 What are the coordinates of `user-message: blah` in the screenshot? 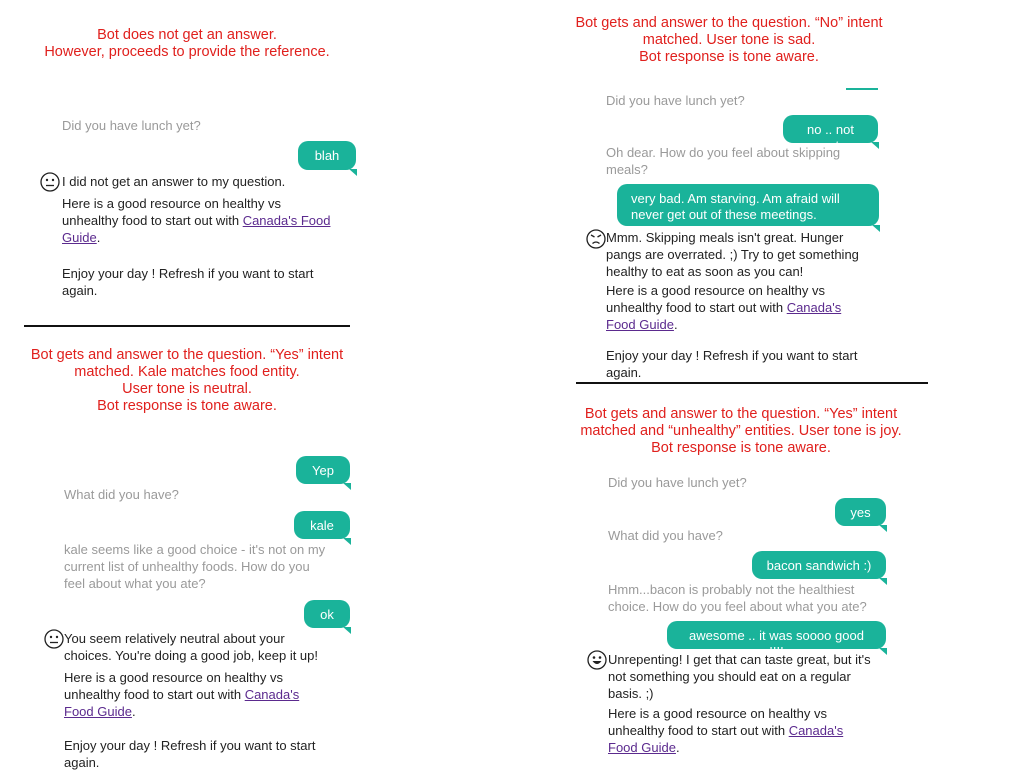 It's located at (327, 158).